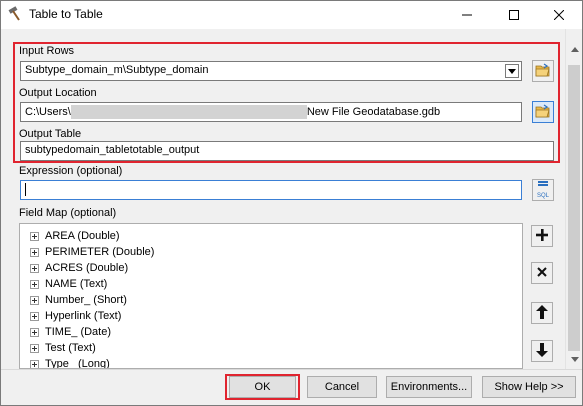  I want to click on field-map-item-label: Number_ (Short), so click(86, 300).